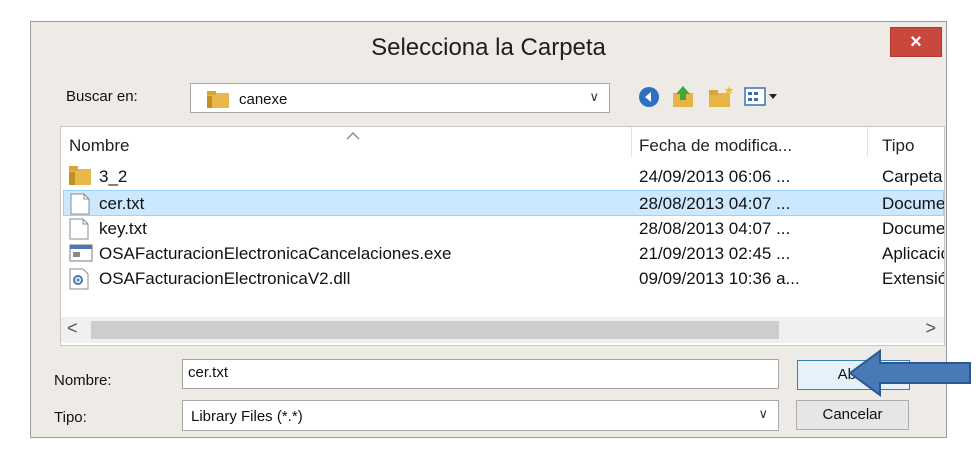 The height and width of the screenshot is (464, 976). I want to click on filename-input: cer.txt, so click(480, 374).